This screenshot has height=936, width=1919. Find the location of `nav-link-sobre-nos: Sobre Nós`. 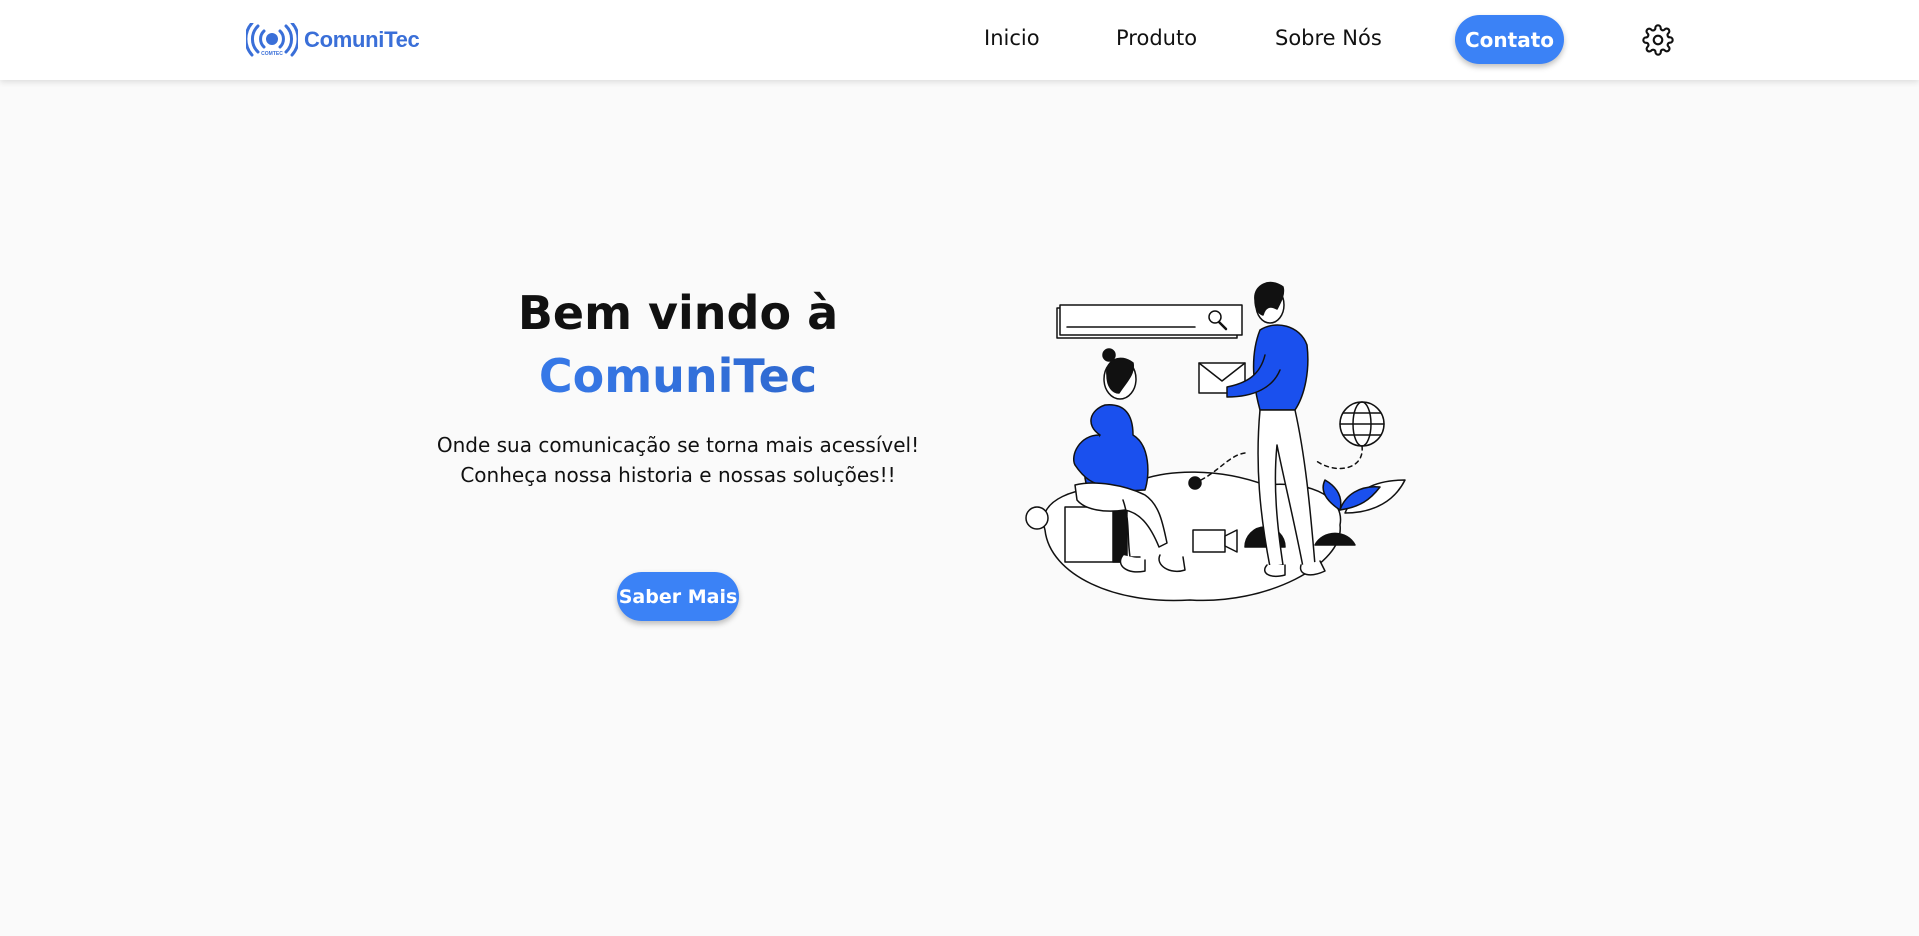

nav-link-sobre-nos: Sobre Nós is located at coordinates (1328, 38).